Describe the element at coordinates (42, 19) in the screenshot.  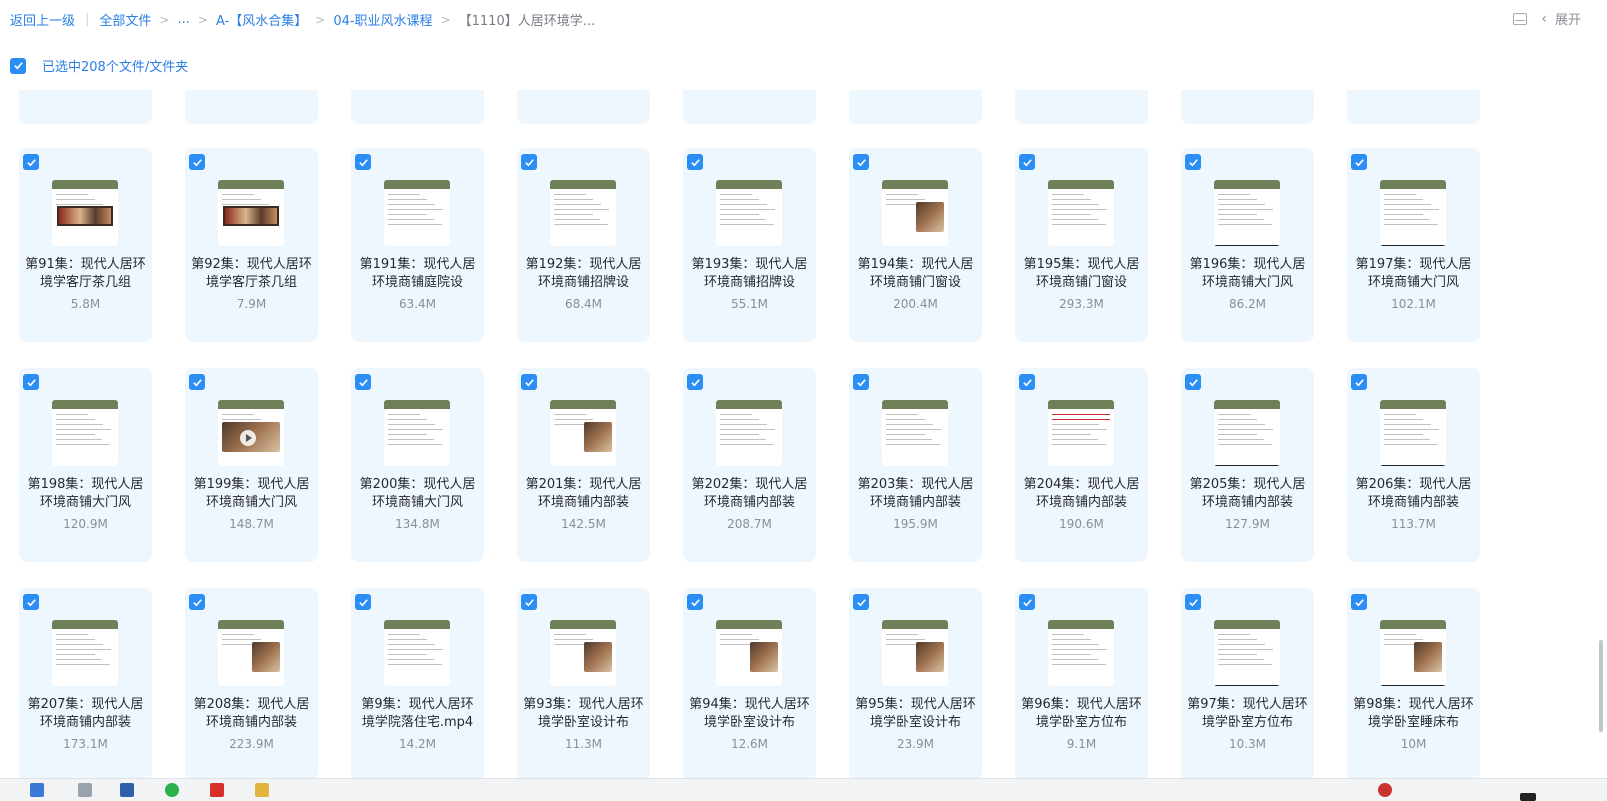
I see `back-link: 返回上一级` at that location.